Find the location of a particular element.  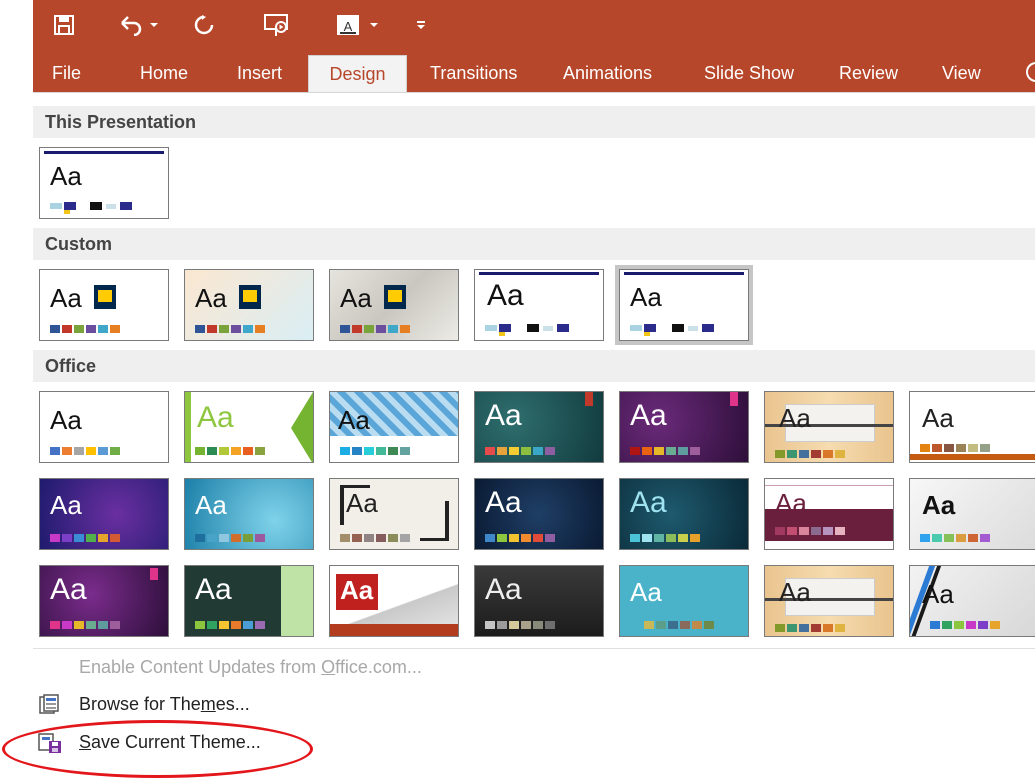

theme-savon: Aa is located at coordinates (684, 601).